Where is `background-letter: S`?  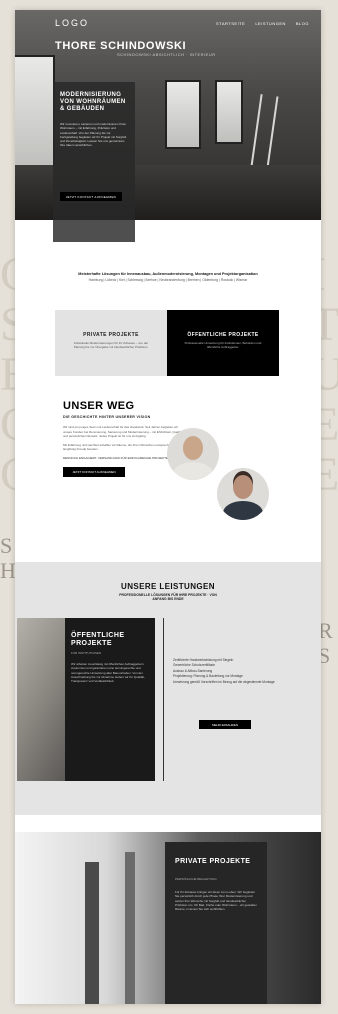
background-letter: S is located at coordinates (7, 545).